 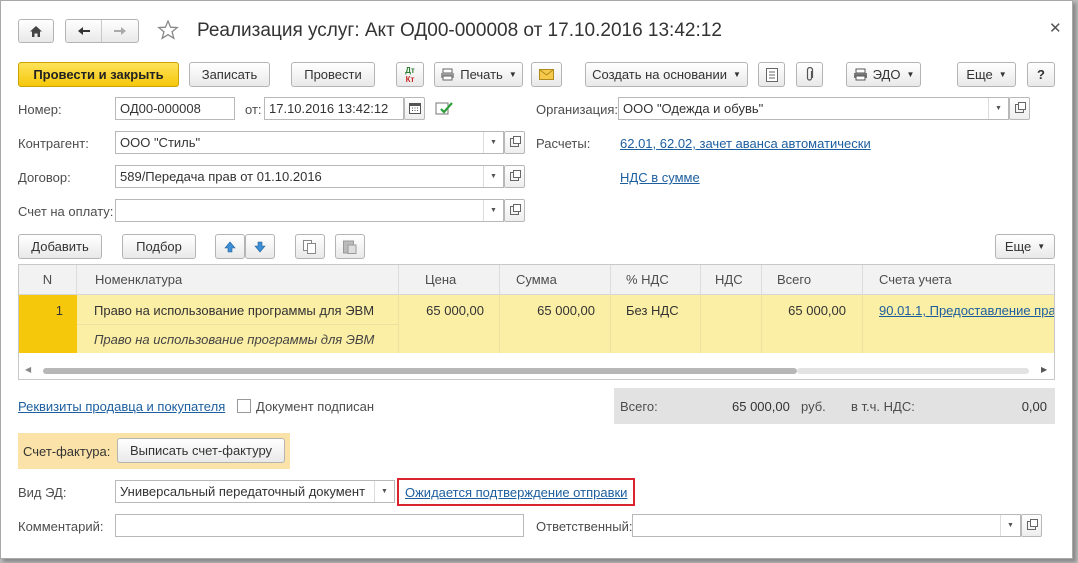 I want to click on home-icon, so click(x=36, y=31).